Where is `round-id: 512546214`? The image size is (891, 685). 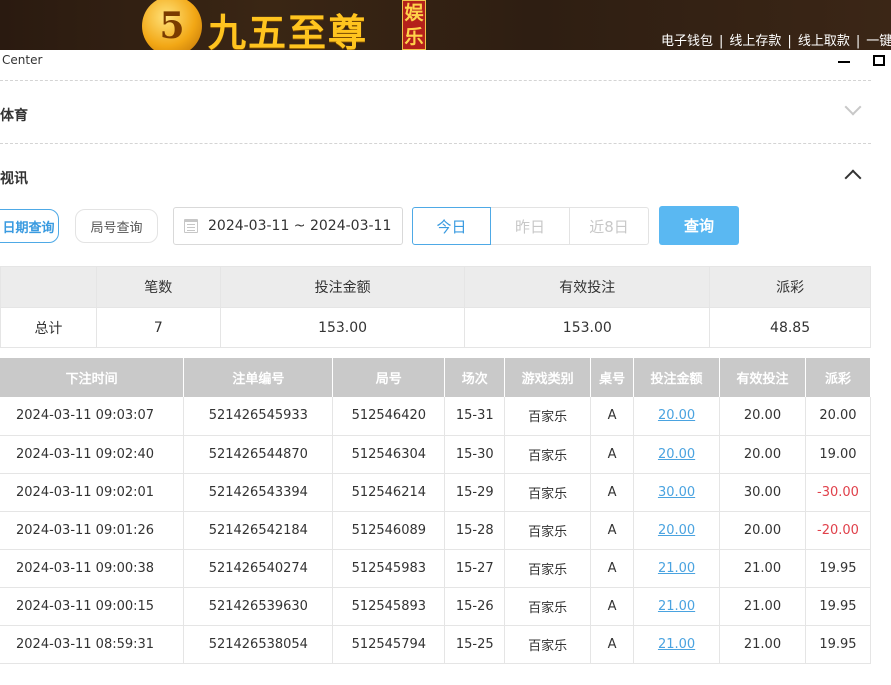 round-id: 512546214 is located at coordinates (389, 492).